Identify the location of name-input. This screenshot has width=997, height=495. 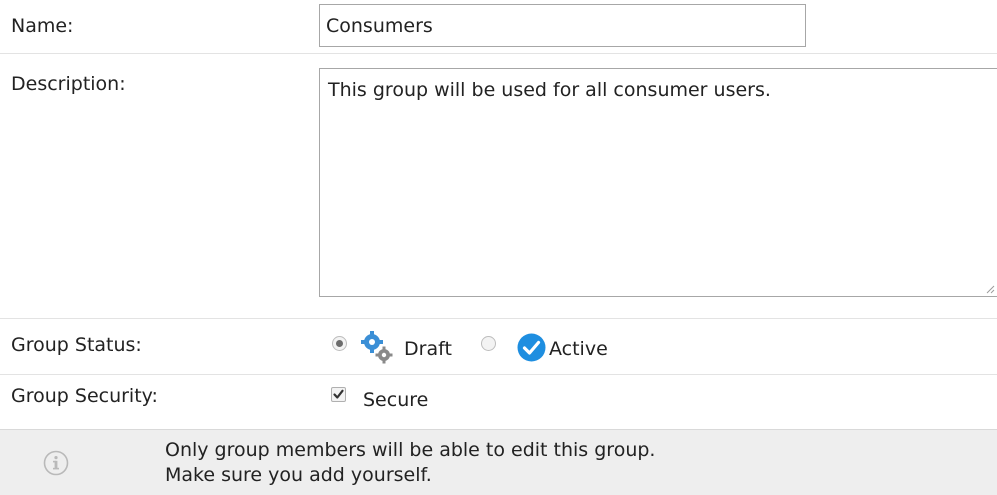
(562, 25).